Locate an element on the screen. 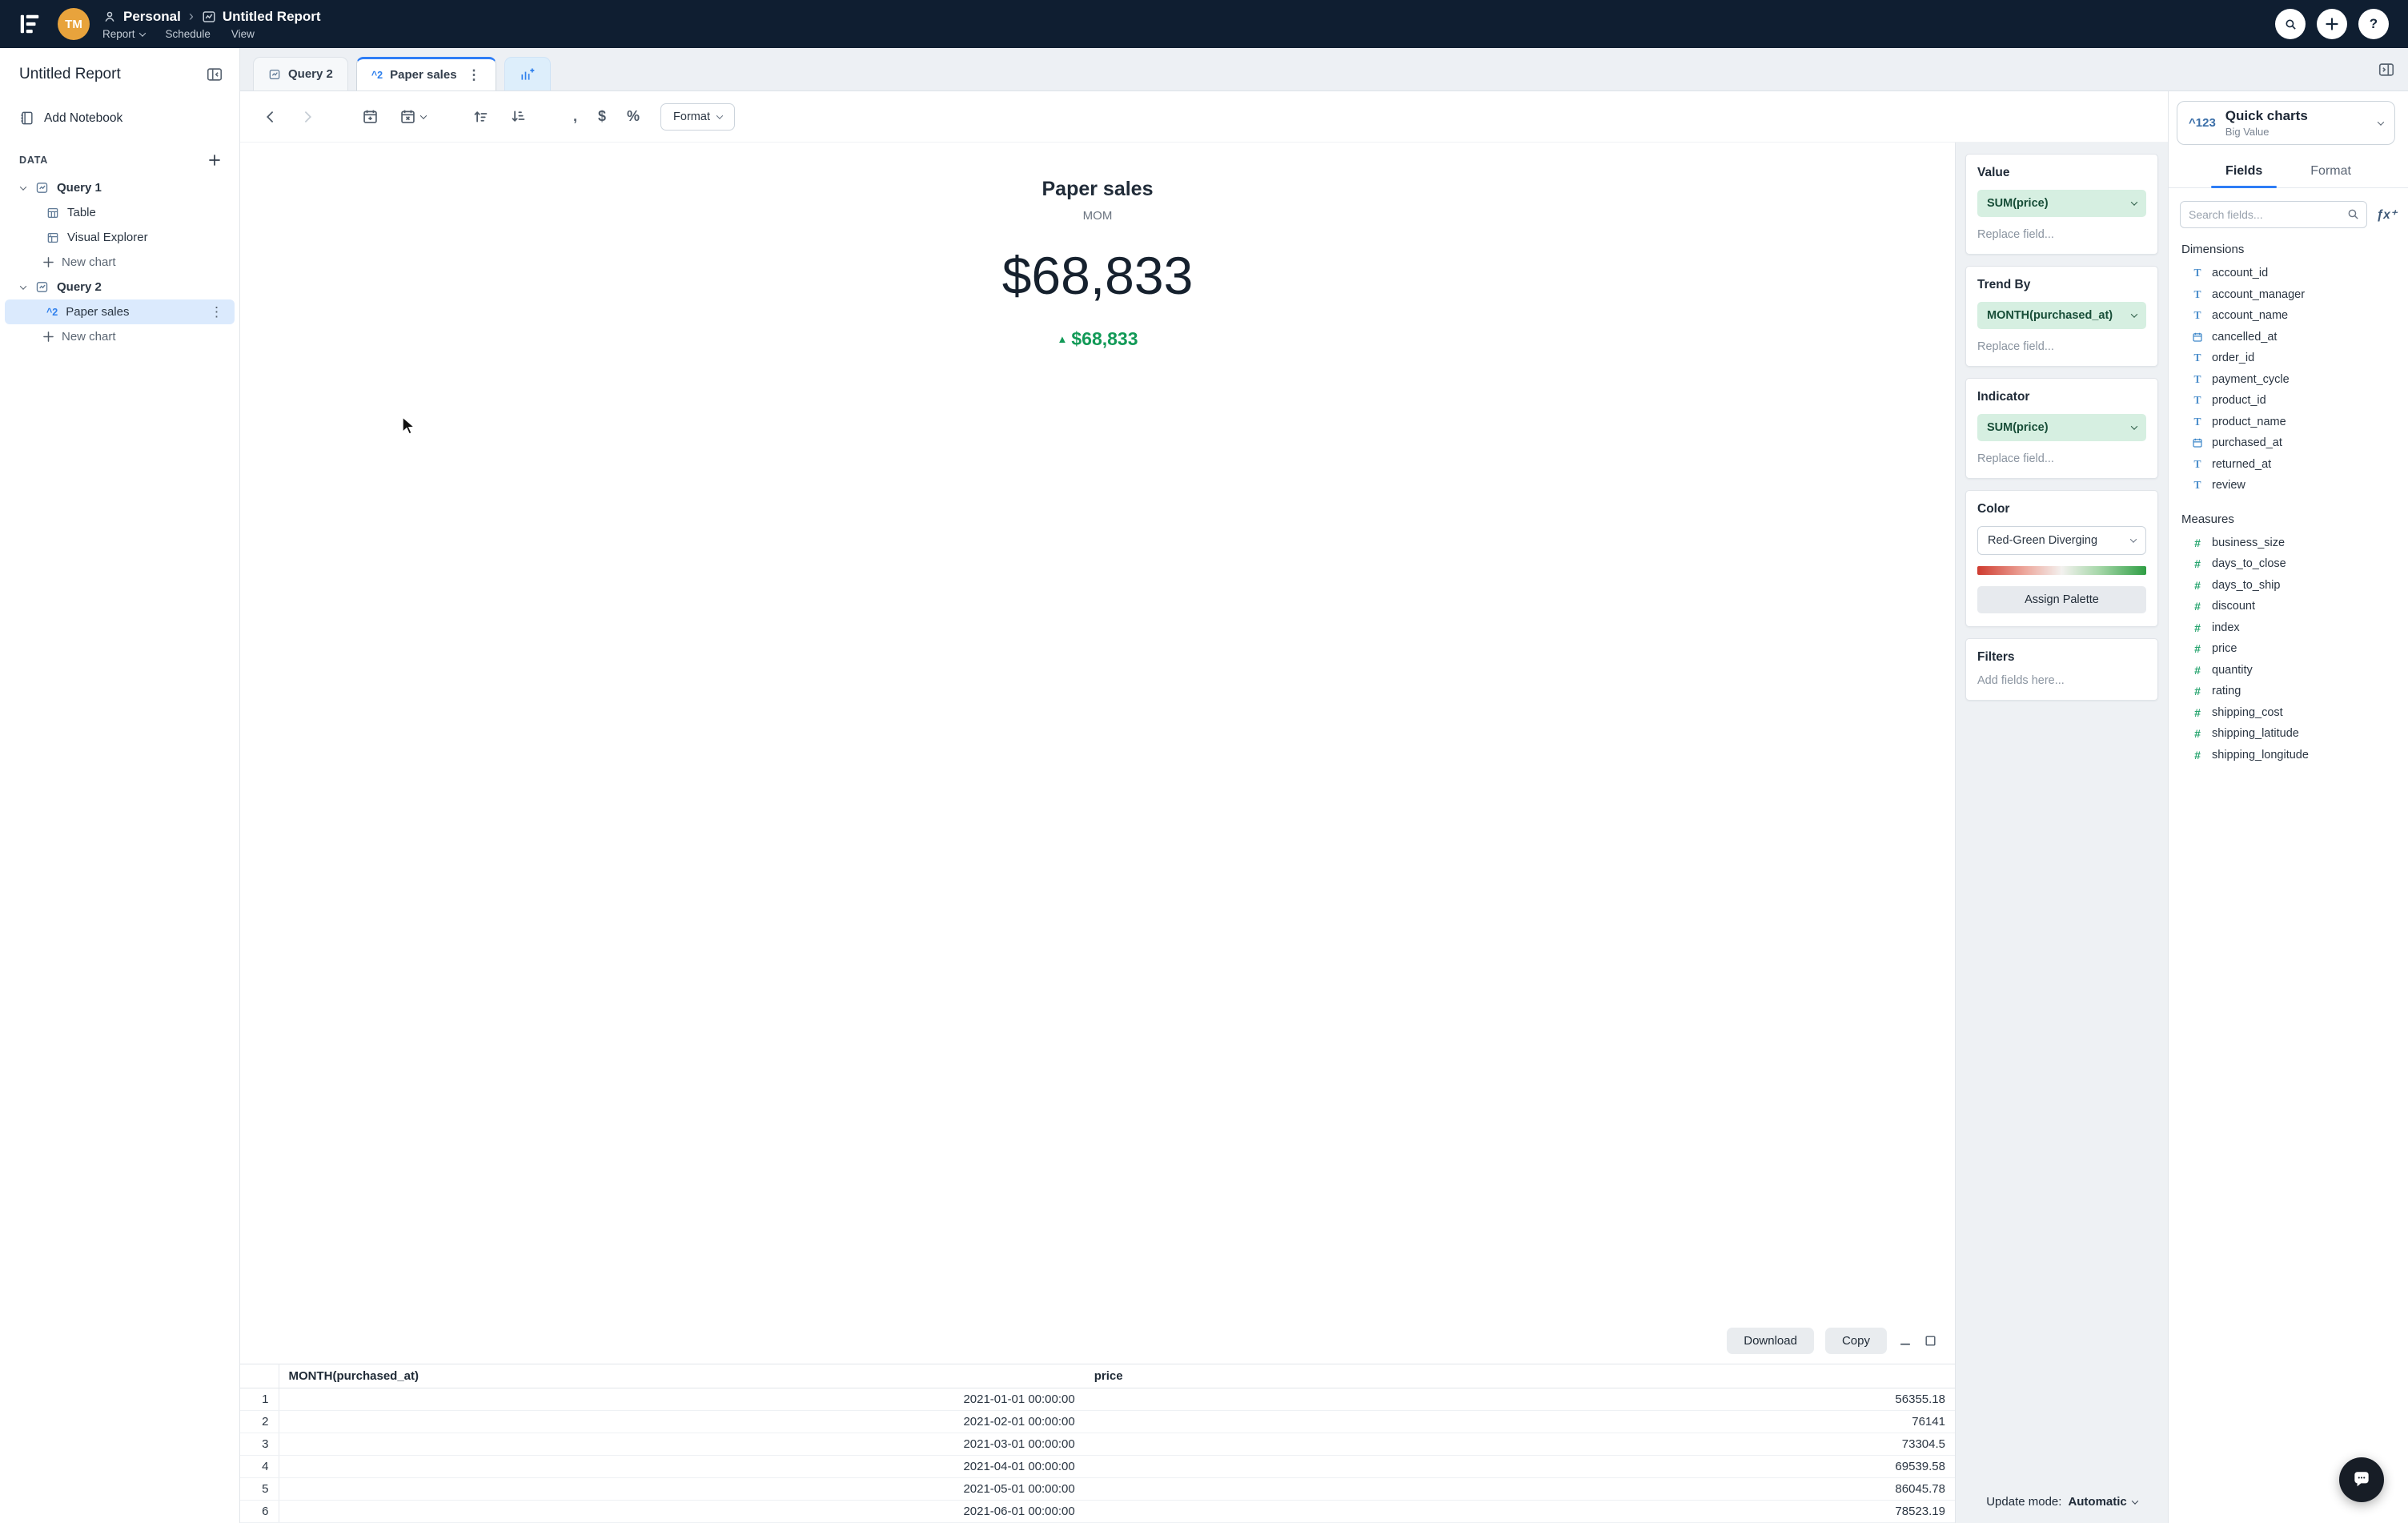 Image resolution: width=2408 pixels, height=1523 pixels. trend-by-card-title: Trend By is located at coordinates (2004, 284).